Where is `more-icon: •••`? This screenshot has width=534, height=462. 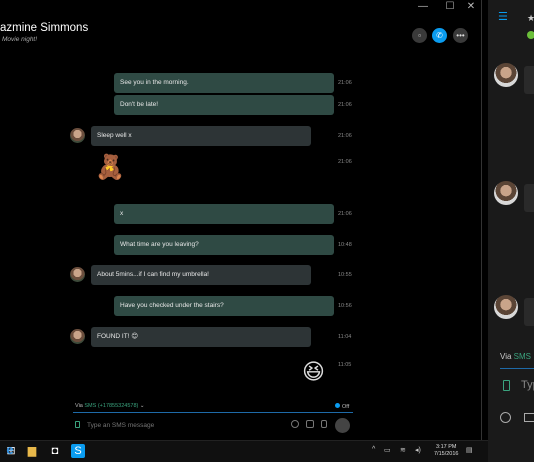
more-icon: ••• is located at coordinates (460, 35).